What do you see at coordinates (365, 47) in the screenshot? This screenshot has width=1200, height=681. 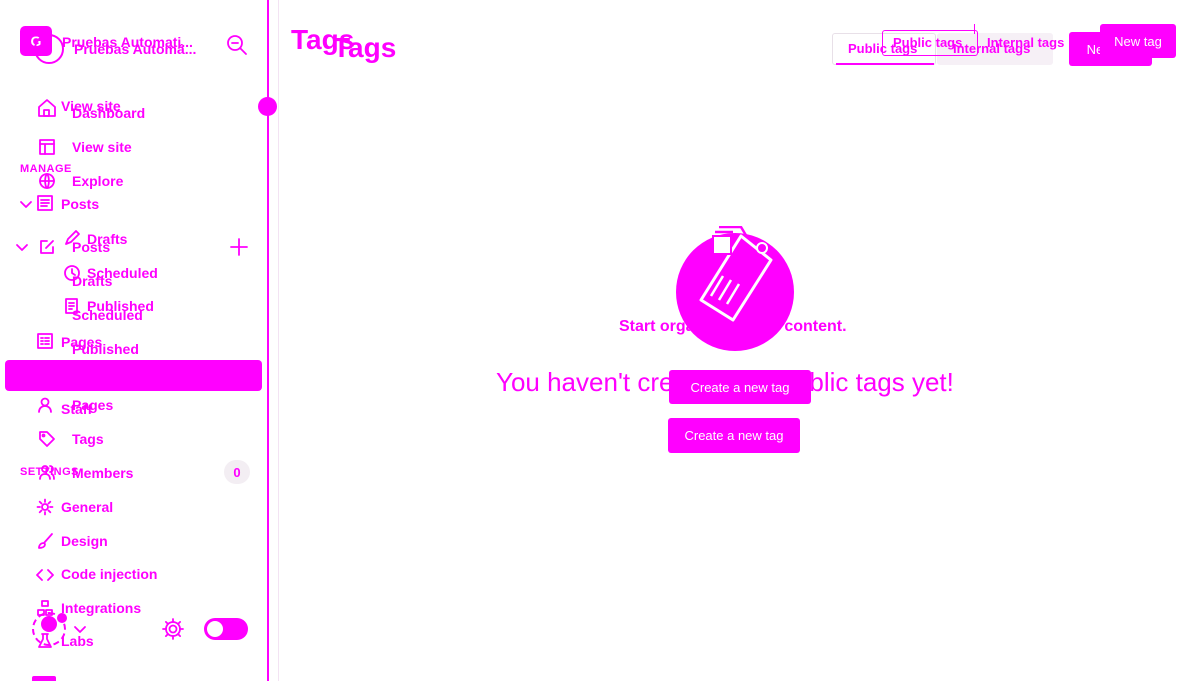 I see `page-title-overlay: Tags` at bounding box center [365, 47].